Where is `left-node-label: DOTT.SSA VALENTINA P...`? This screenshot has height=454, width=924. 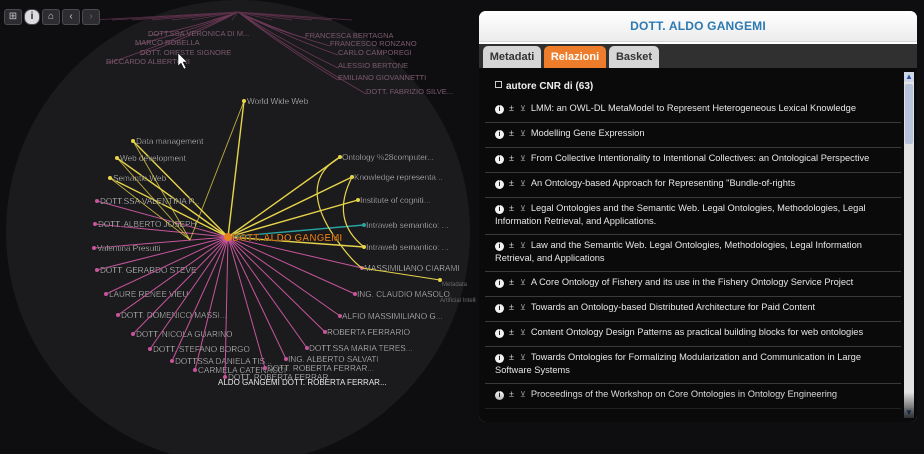
left-node-label: DOTT.SSA VALENTINA P... is located at coordinates (150, 201).